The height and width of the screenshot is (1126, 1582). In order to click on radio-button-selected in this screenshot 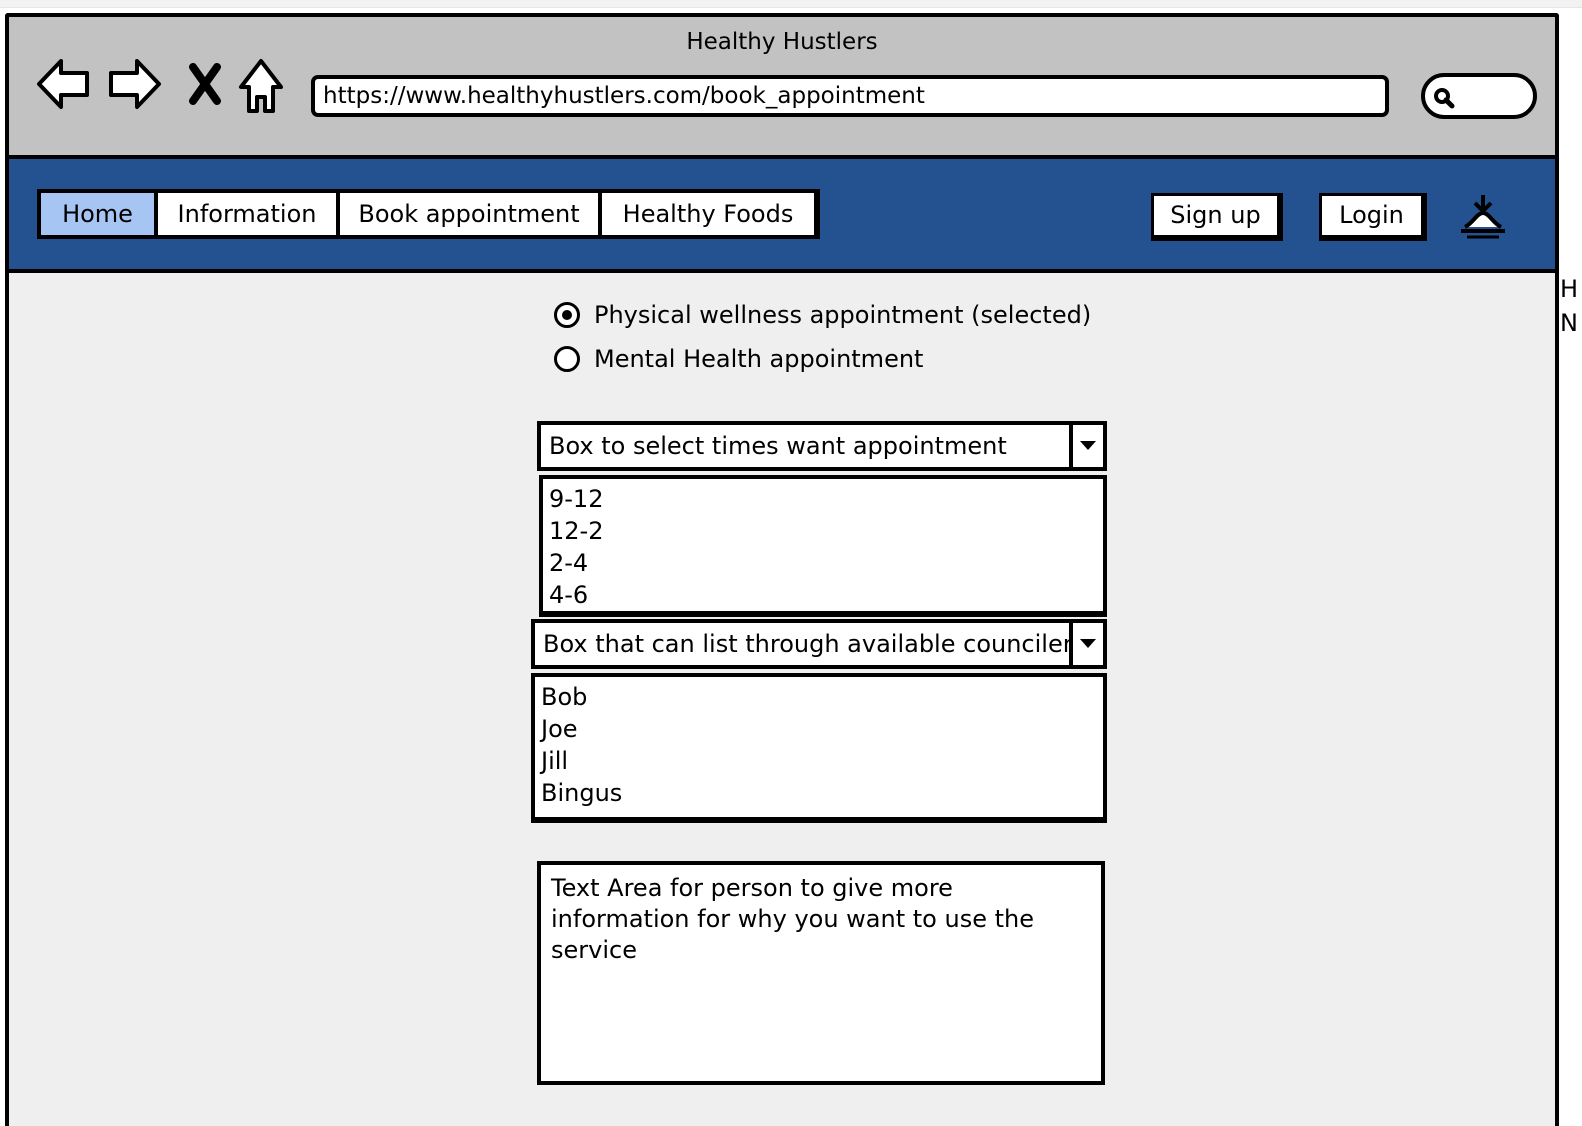, I will do `click(567, 315)`.